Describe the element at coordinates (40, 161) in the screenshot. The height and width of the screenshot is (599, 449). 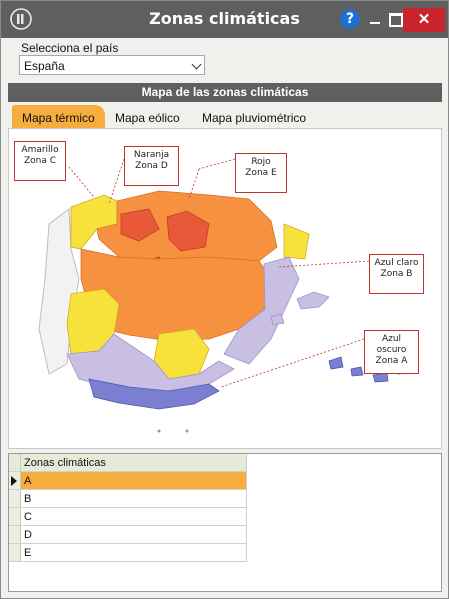
I see `callout-zone-c: Amarillo Zona C` at that location.